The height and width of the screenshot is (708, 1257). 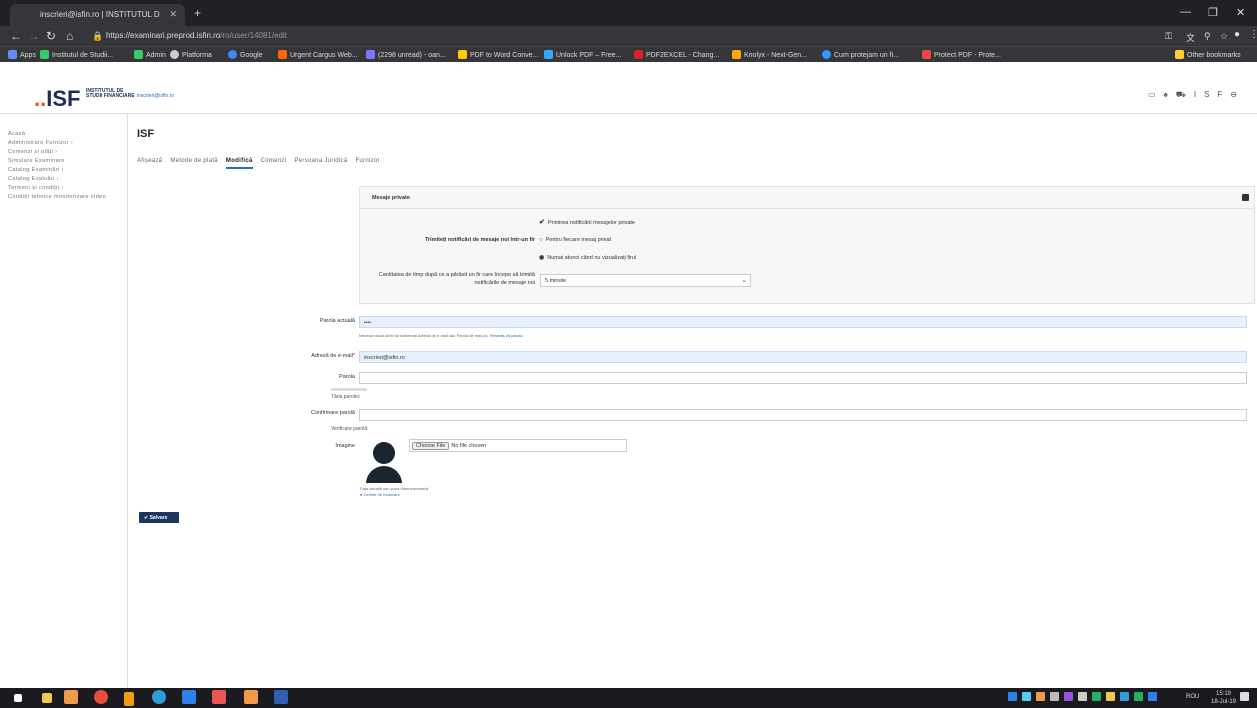 What do you see at coordinates (189, 697) in the screenshot?
I see `skype-icon` at bounding box center [189, 697].